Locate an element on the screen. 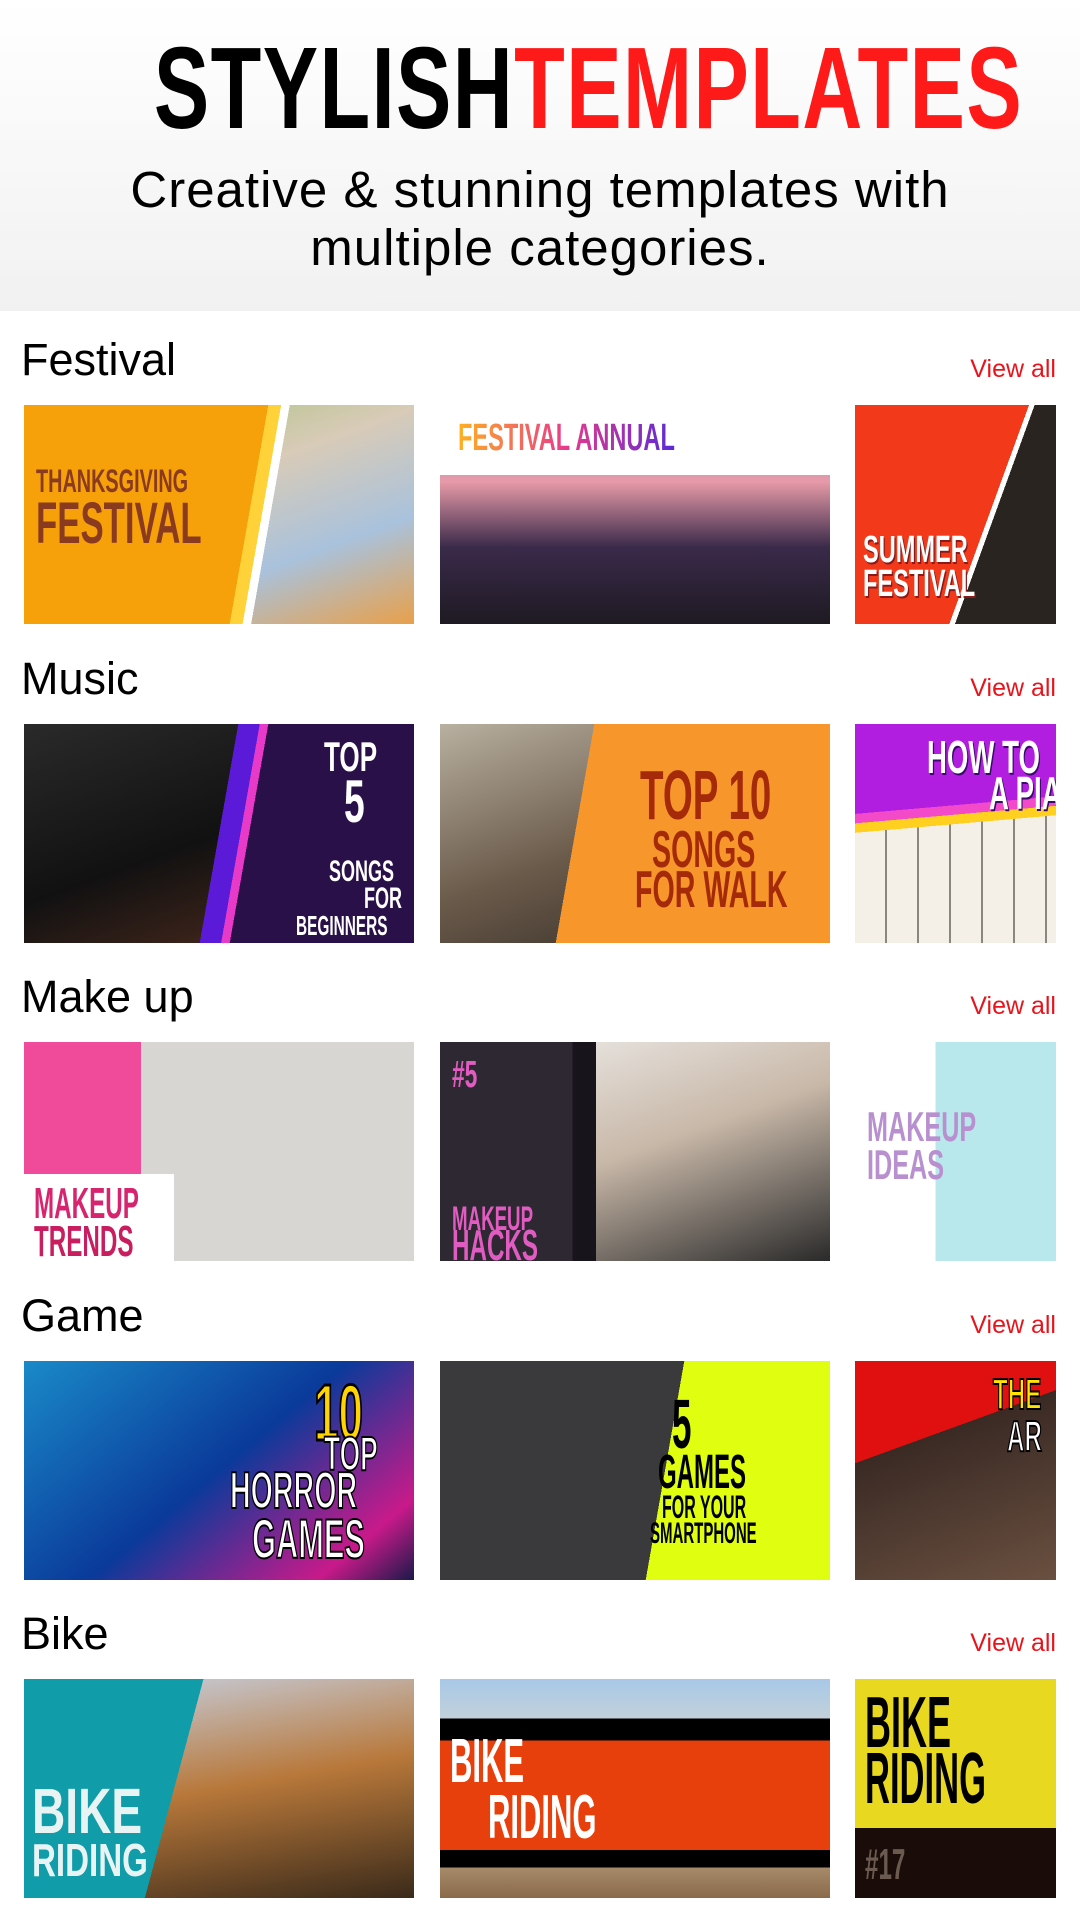 The height and width of the screenshot is (1920, 1080). card-text: 5 is located at coordinates (354, 801).